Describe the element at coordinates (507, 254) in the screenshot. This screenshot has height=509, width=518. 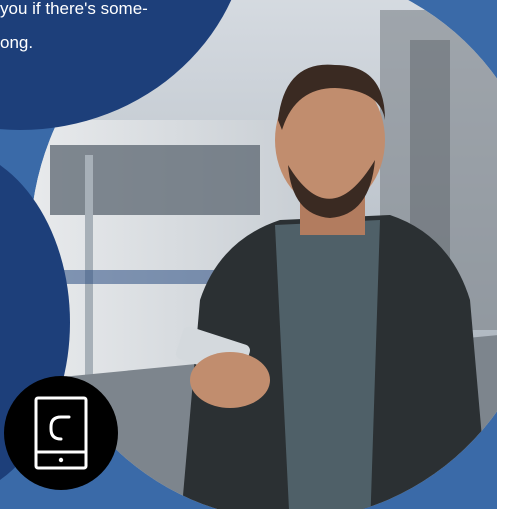
I see `right-edge-band` at that location.